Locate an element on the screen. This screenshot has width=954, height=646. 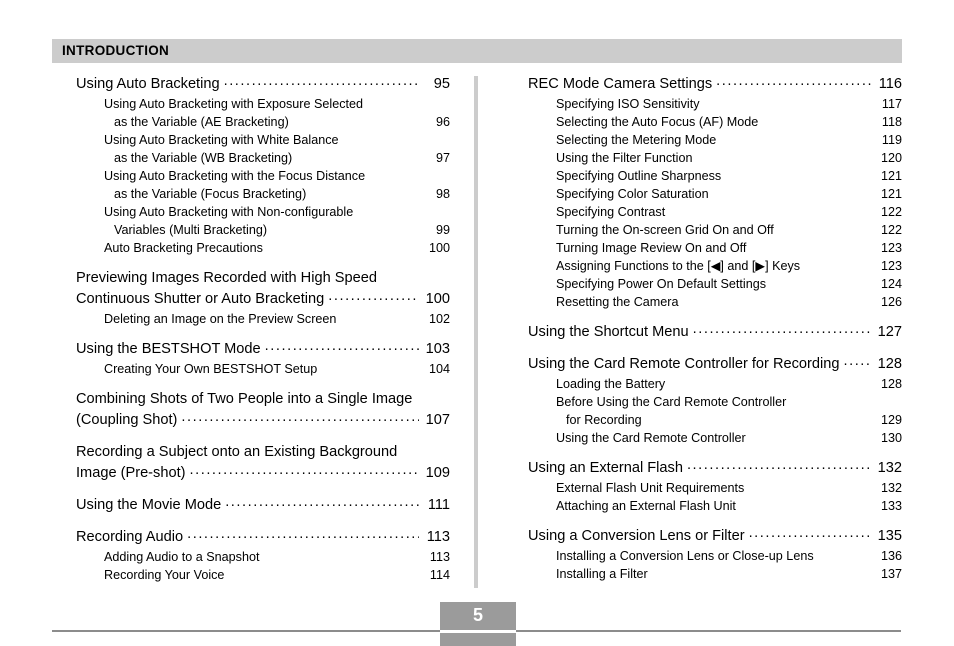
toc-page-number: 121 is located at coordinates (891, 194).